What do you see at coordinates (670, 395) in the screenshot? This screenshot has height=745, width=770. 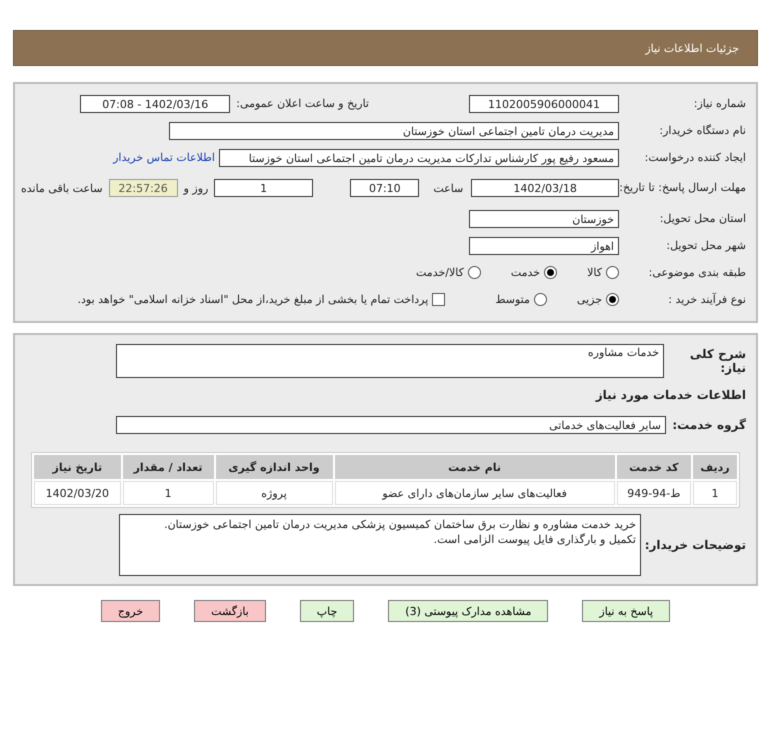 I see `section-heading: اطلاعات خدمات مورد نیاز` at bounding box center [670, 395].